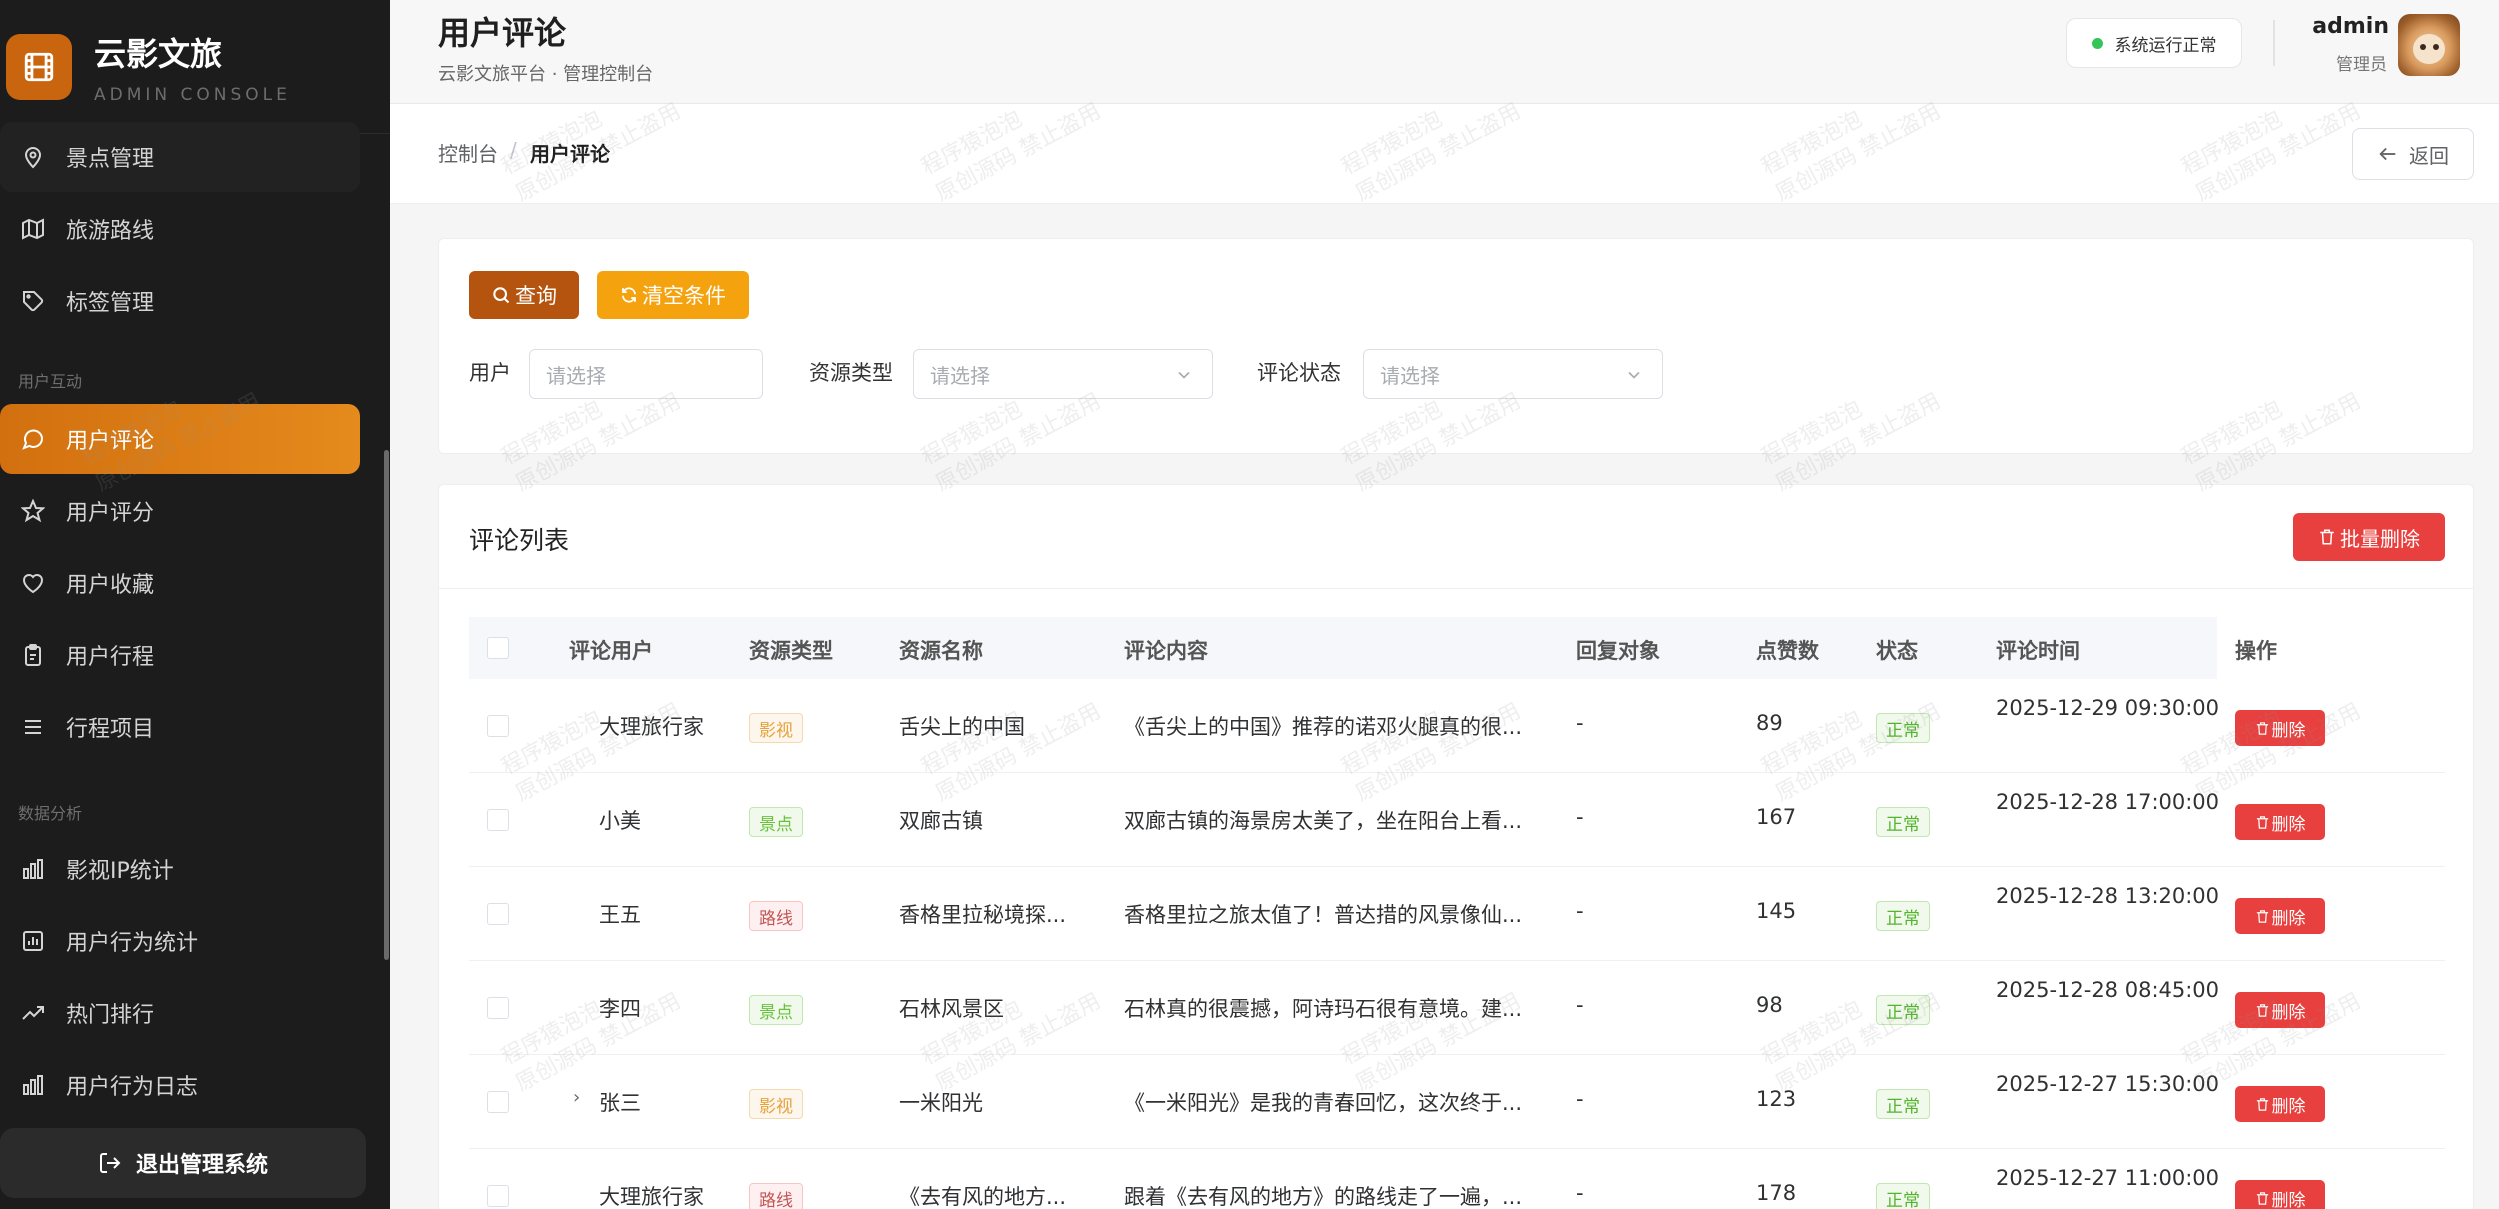 This screenshot has width=2499, height=1209. Describe the element at coordinates (33, 439) in the screenshot. I see `comment-icon` at that location.